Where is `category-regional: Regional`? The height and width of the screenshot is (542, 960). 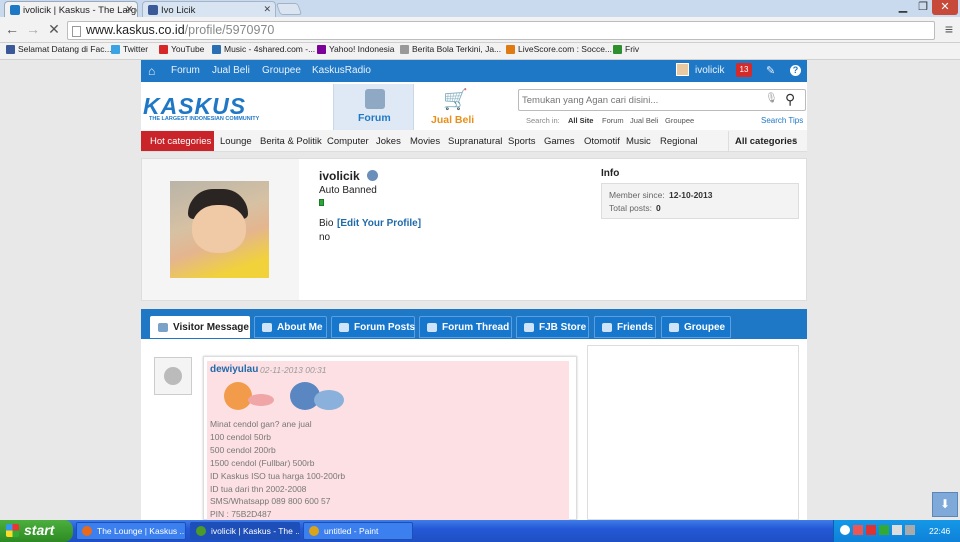
category-regional: Regional is located at coordinates (679, 141).